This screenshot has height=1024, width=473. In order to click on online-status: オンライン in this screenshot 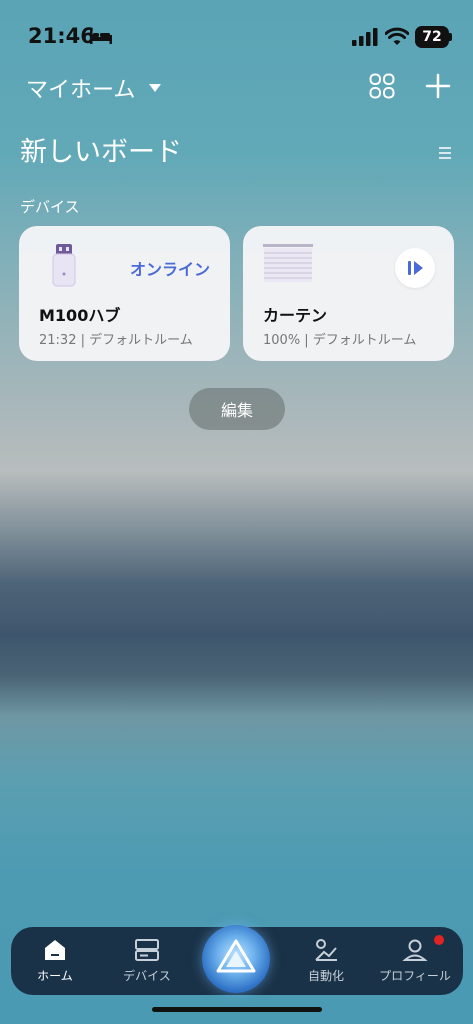, I will do `click(169, 269)`.